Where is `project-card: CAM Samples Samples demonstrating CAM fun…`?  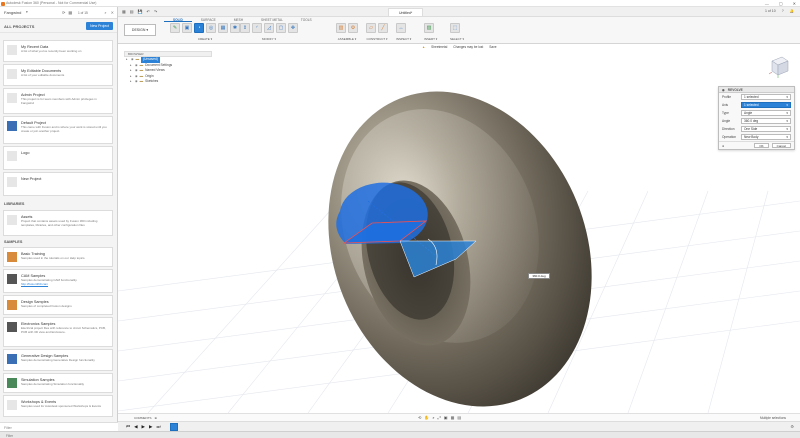 project-card: CAM Samples Samples demonstrating CAM fun… is located at coordinates (58, 281).